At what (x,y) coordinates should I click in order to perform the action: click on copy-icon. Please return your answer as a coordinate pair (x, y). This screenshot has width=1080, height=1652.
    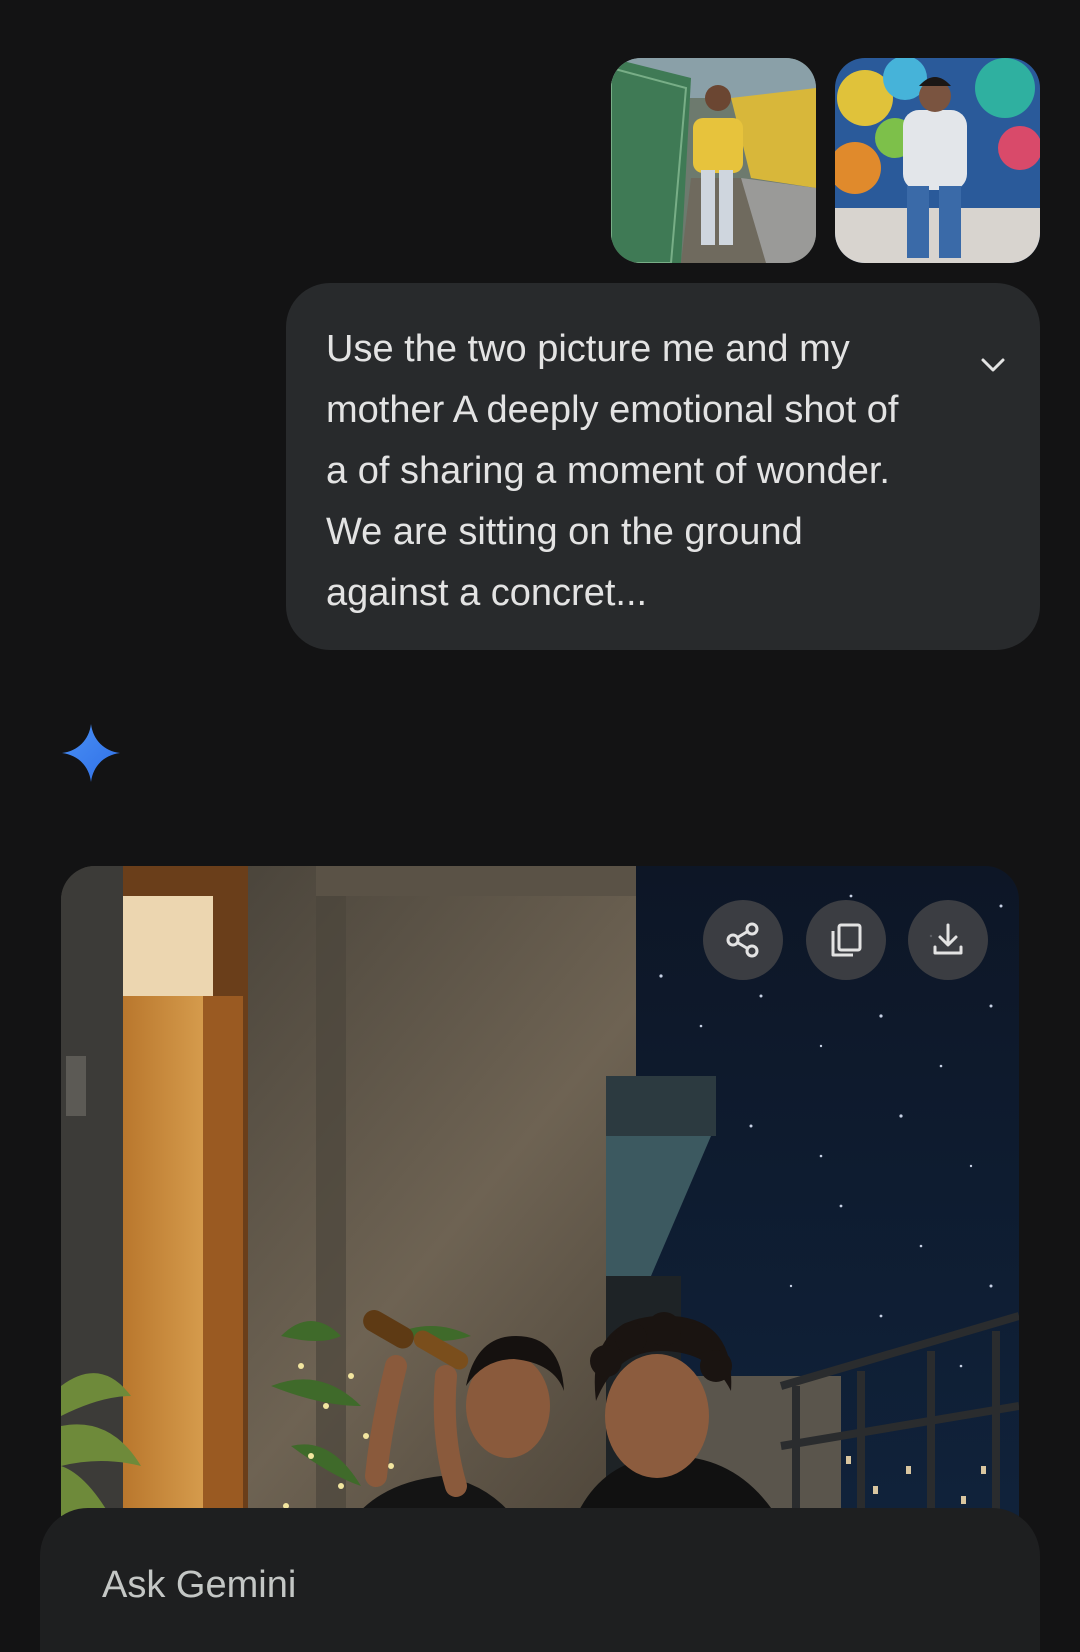
    Looking at the image, I should click on (846, 940).